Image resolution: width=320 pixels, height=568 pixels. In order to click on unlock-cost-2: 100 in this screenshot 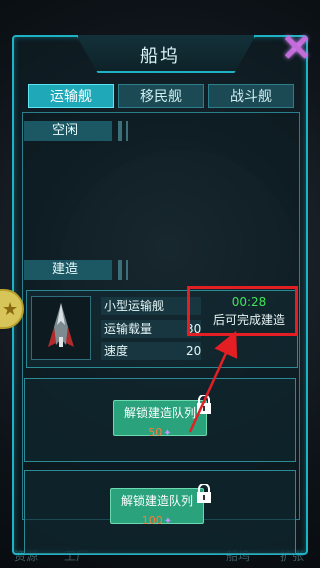, I will do `click(152, 520)`.